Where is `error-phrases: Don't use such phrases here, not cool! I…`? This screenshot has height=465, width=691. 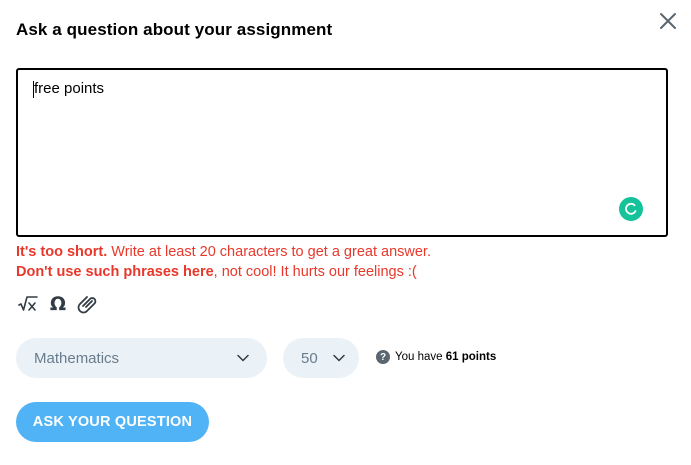
error-phrases: Don't use such phrases here, not cool! I… is located at coordinates (216, 272).